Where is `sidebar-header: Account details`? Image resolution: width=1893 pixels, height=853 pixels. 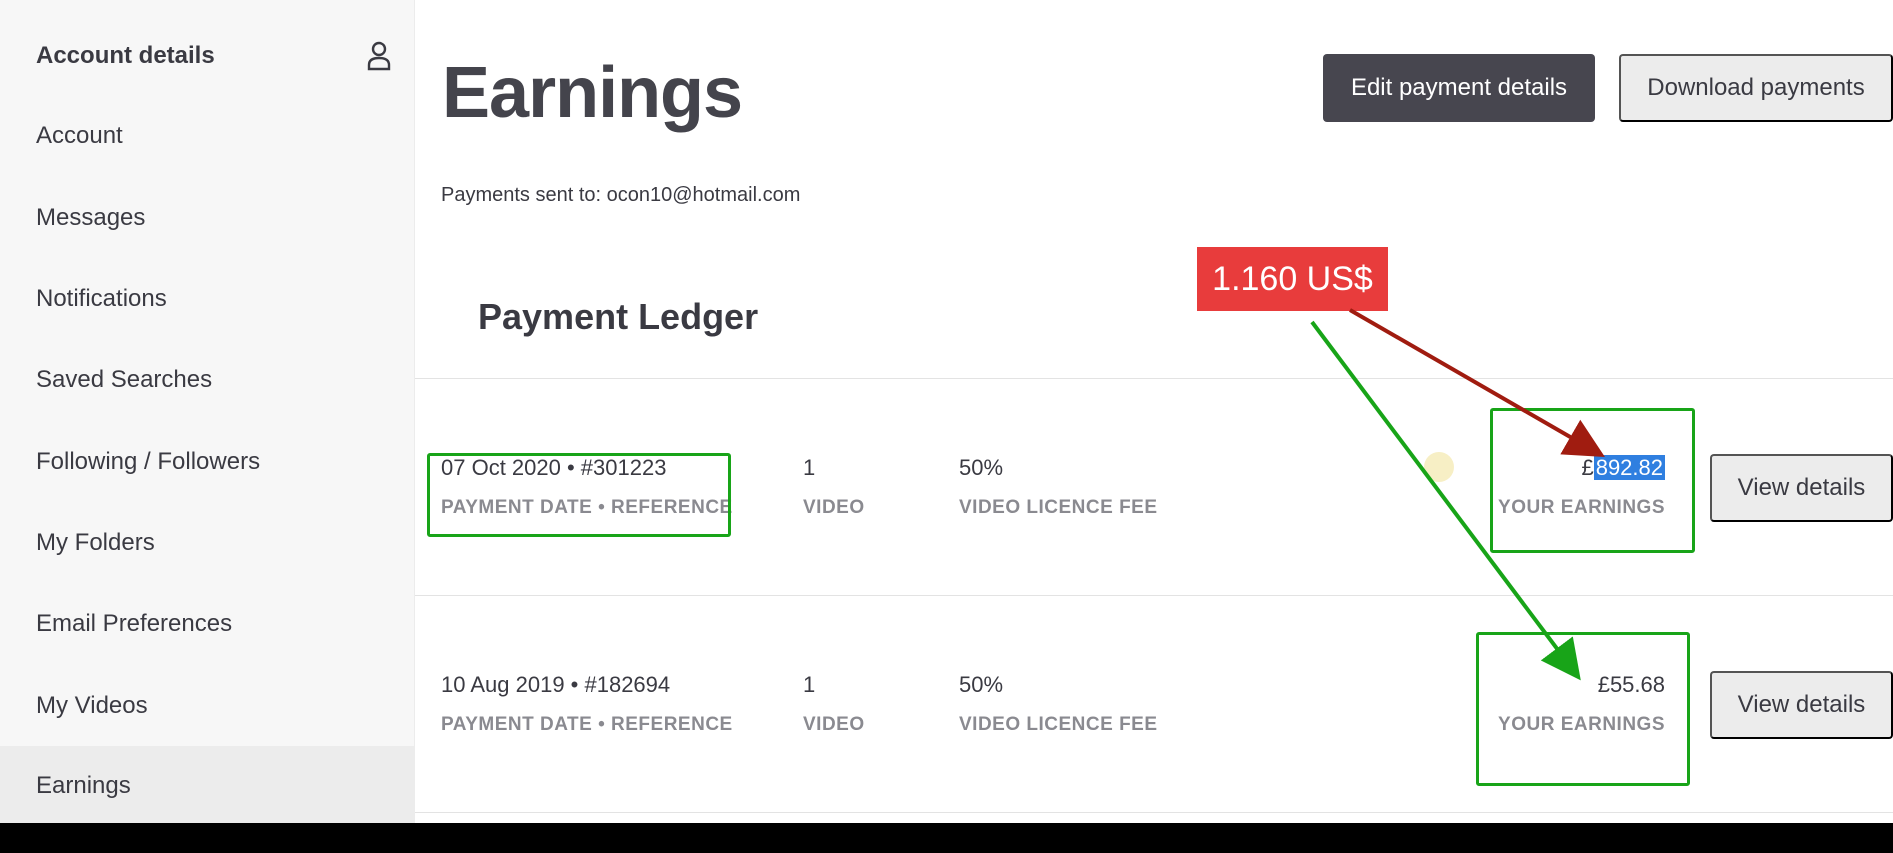 sidebar-header: Account details is located at coordinates (214, 56).